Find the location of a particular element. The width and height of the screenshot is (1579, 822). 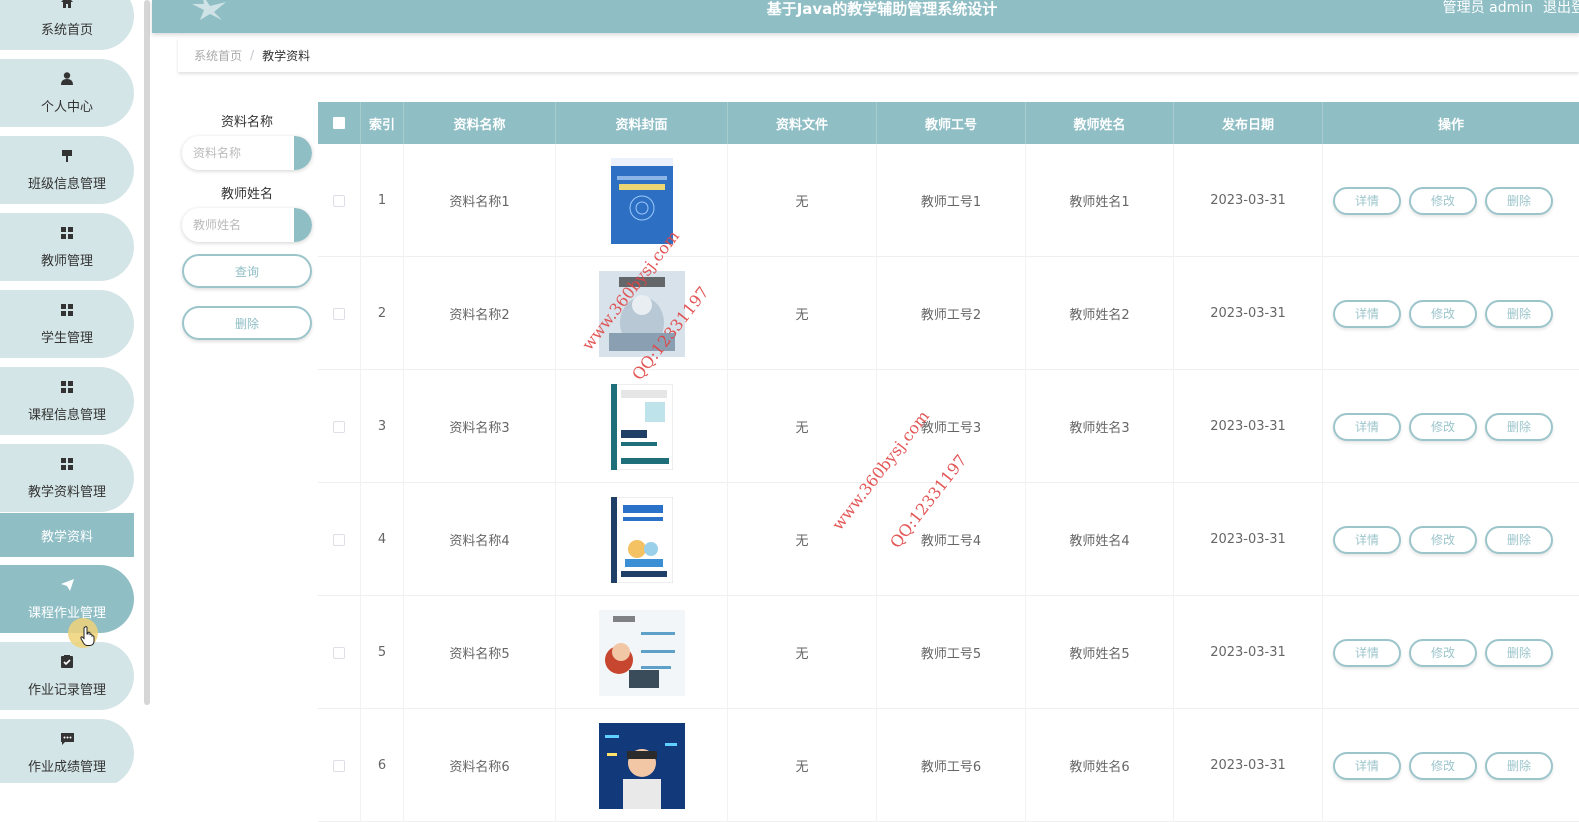

column-header-date: 发布日期 is located at coordinates (1248, 123).